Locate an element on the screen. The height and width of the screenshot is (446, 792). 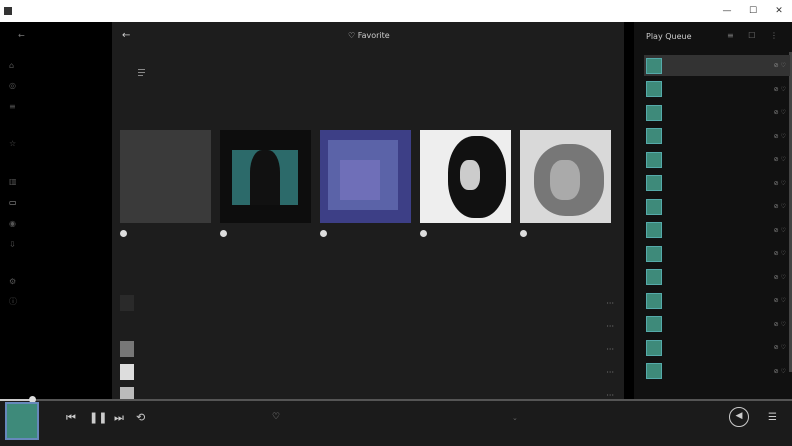
volume-button: ◀ is located at coordinates (739, 417).